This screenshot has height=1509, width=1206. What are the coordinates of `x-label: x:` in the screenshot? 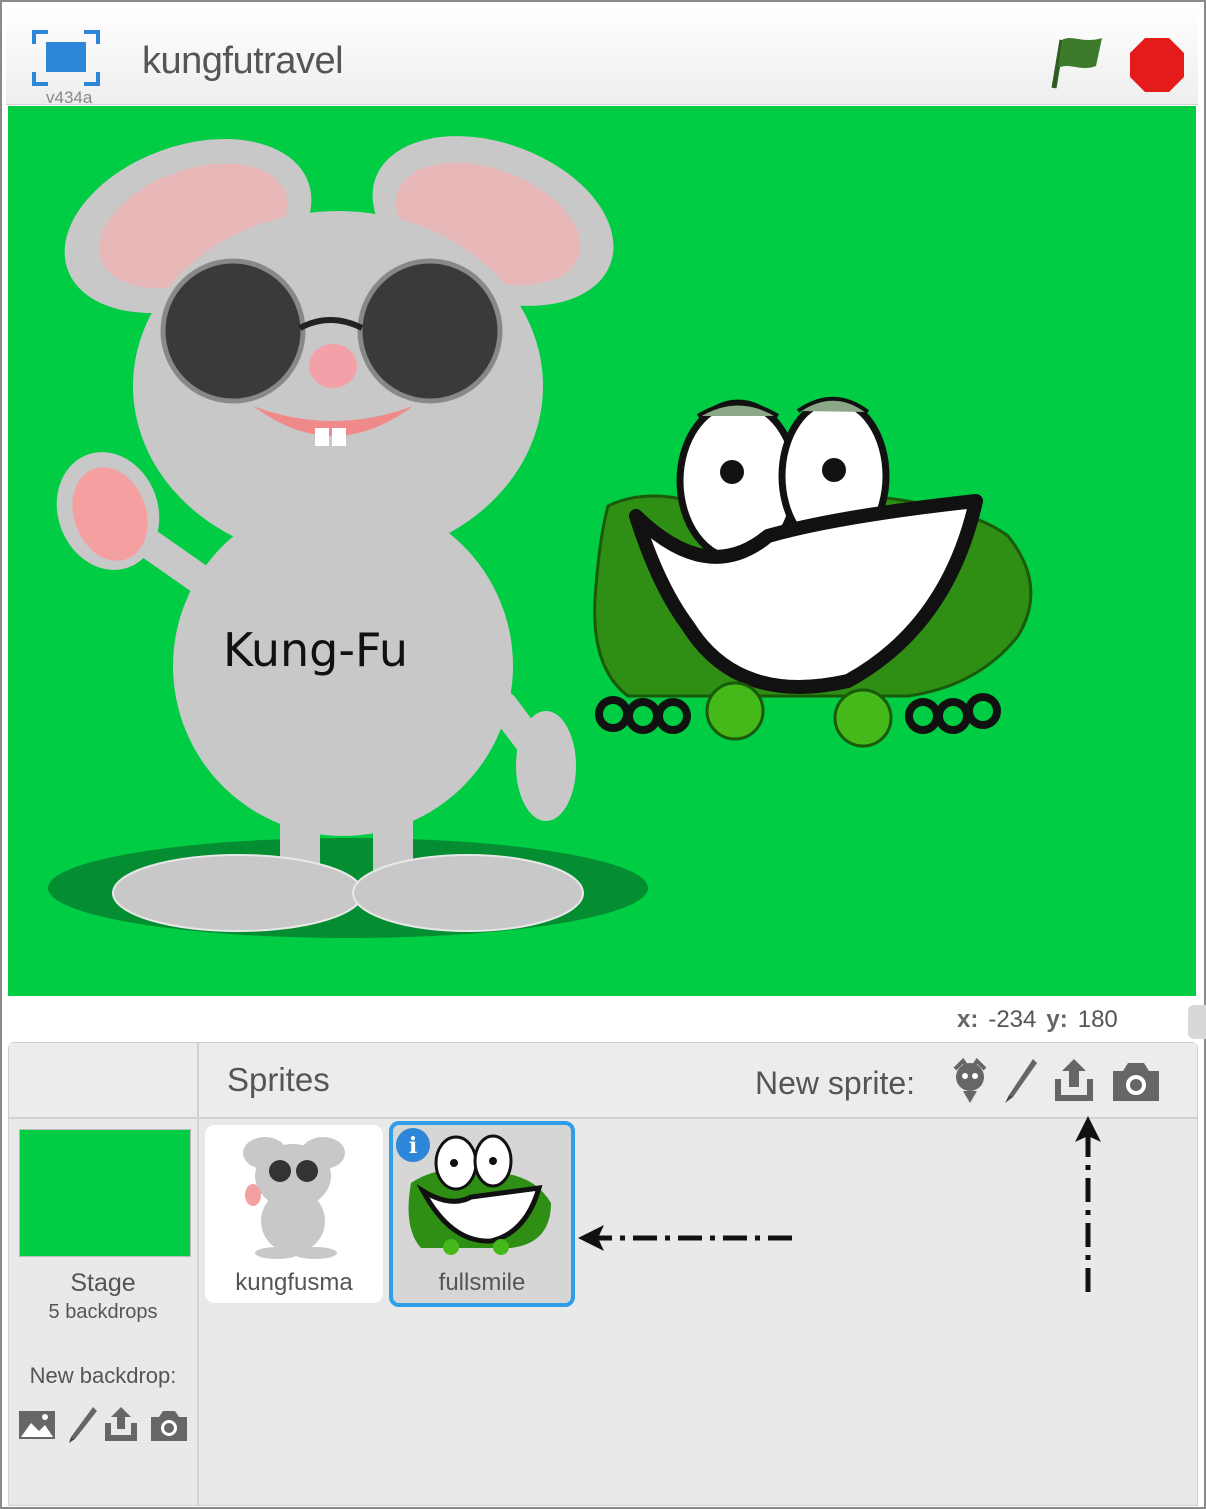 It's located at (968, 1019).